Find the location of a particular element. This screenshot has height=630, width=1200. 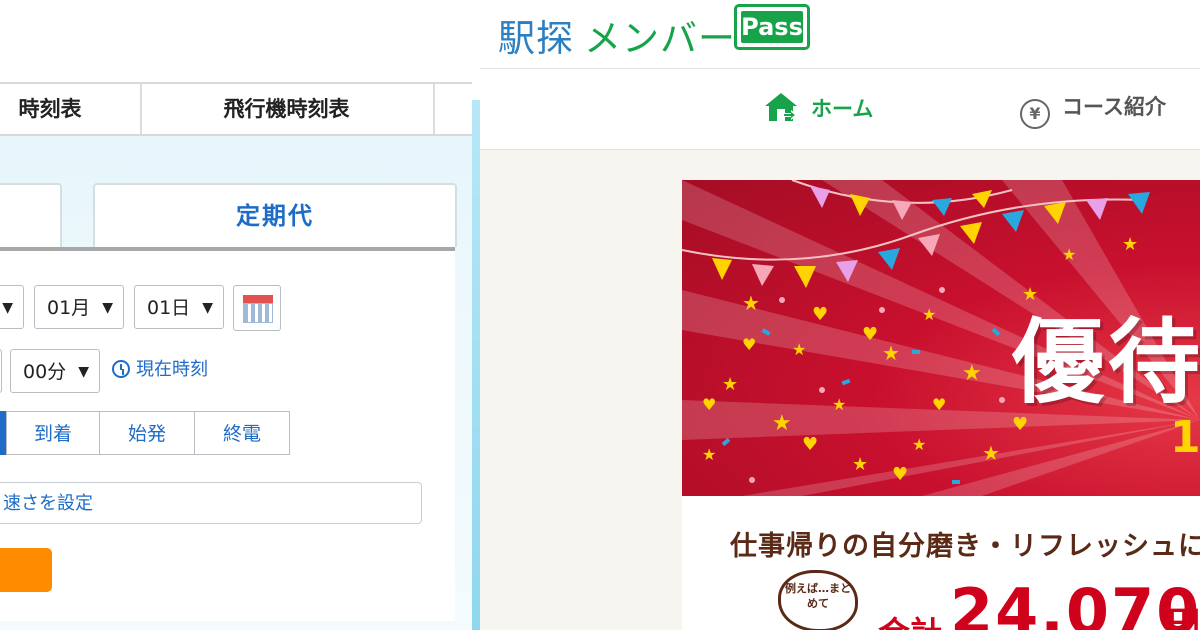

clock-icon is located at coordinates (121, 369).